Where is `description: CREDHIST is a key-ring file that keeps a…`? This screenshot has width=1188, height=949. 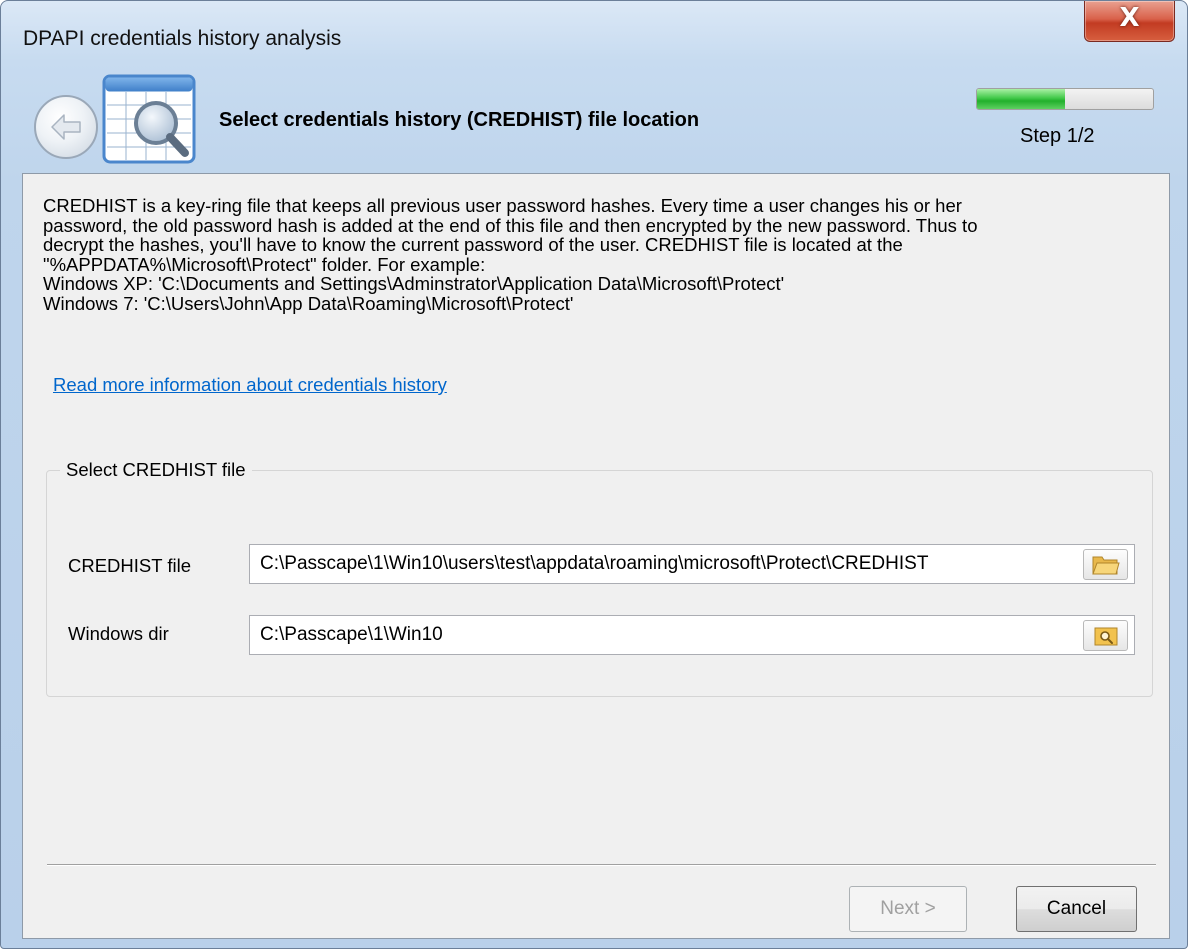 description: CREDHIST is a key-ring file that keeps a… is located at coordinates (598, 254).